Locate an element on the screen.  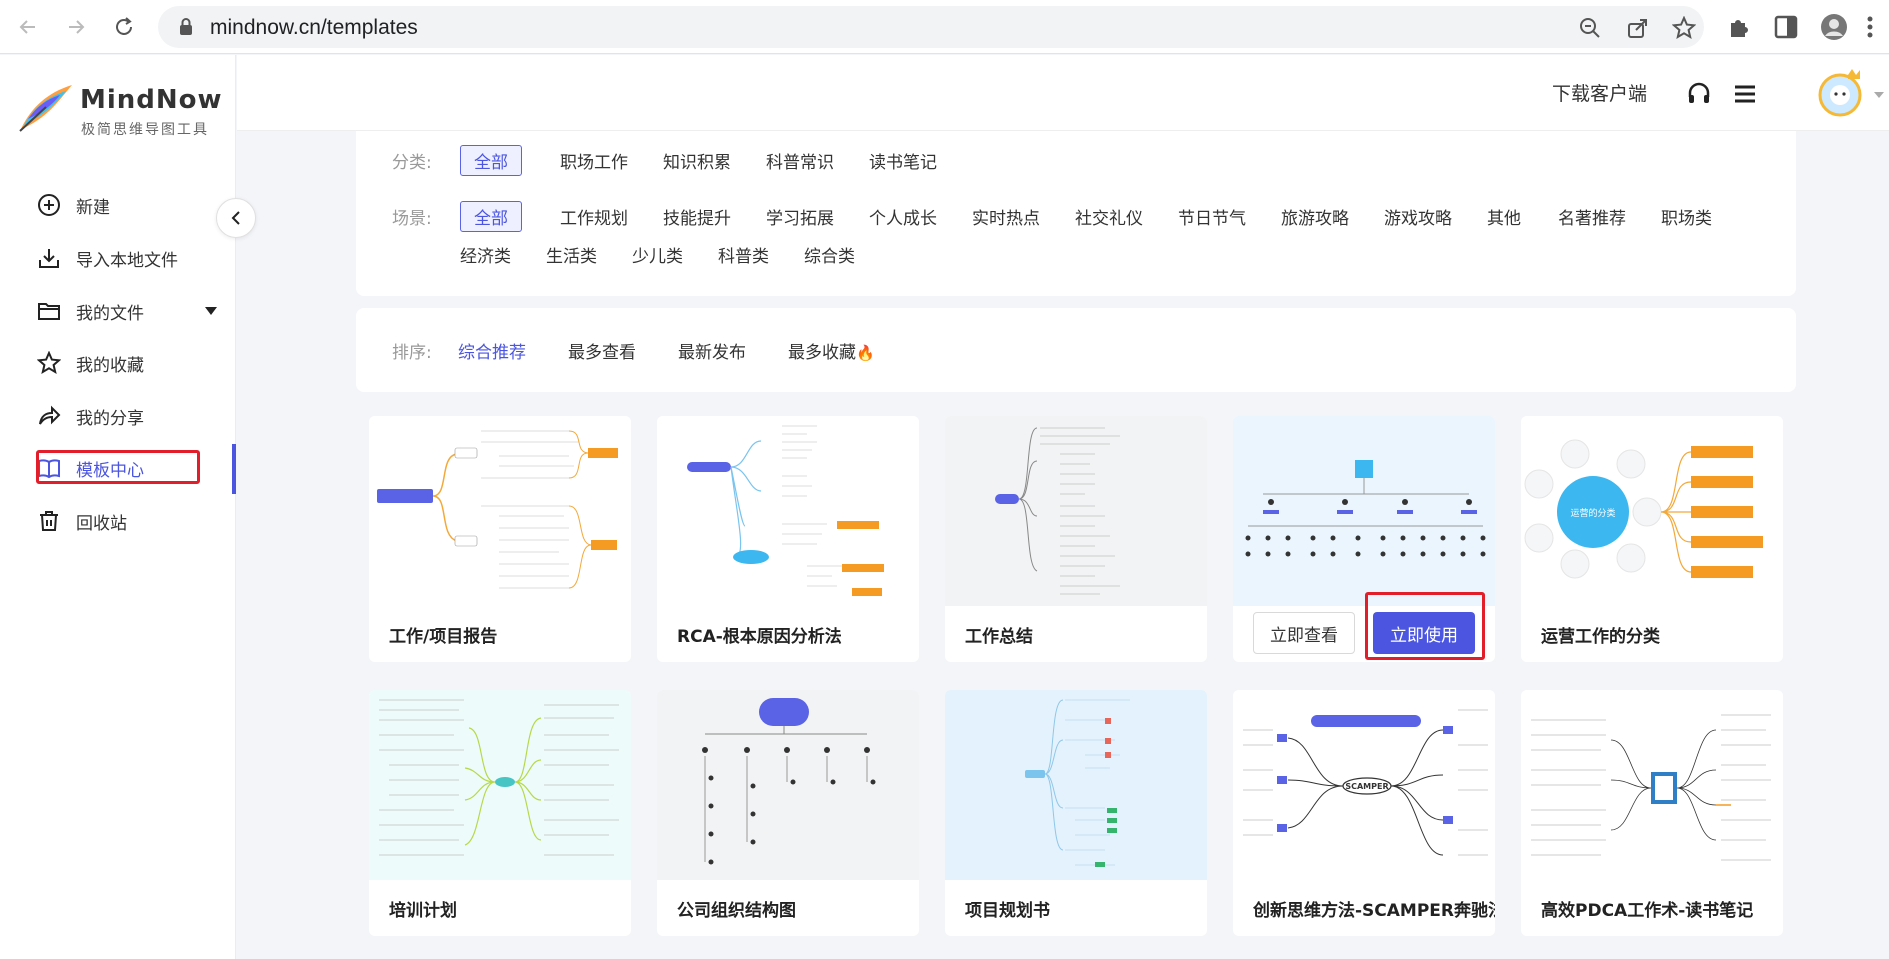
mindmap-thumbnail: 运营的分类 is located at coordinates (1652, 511).